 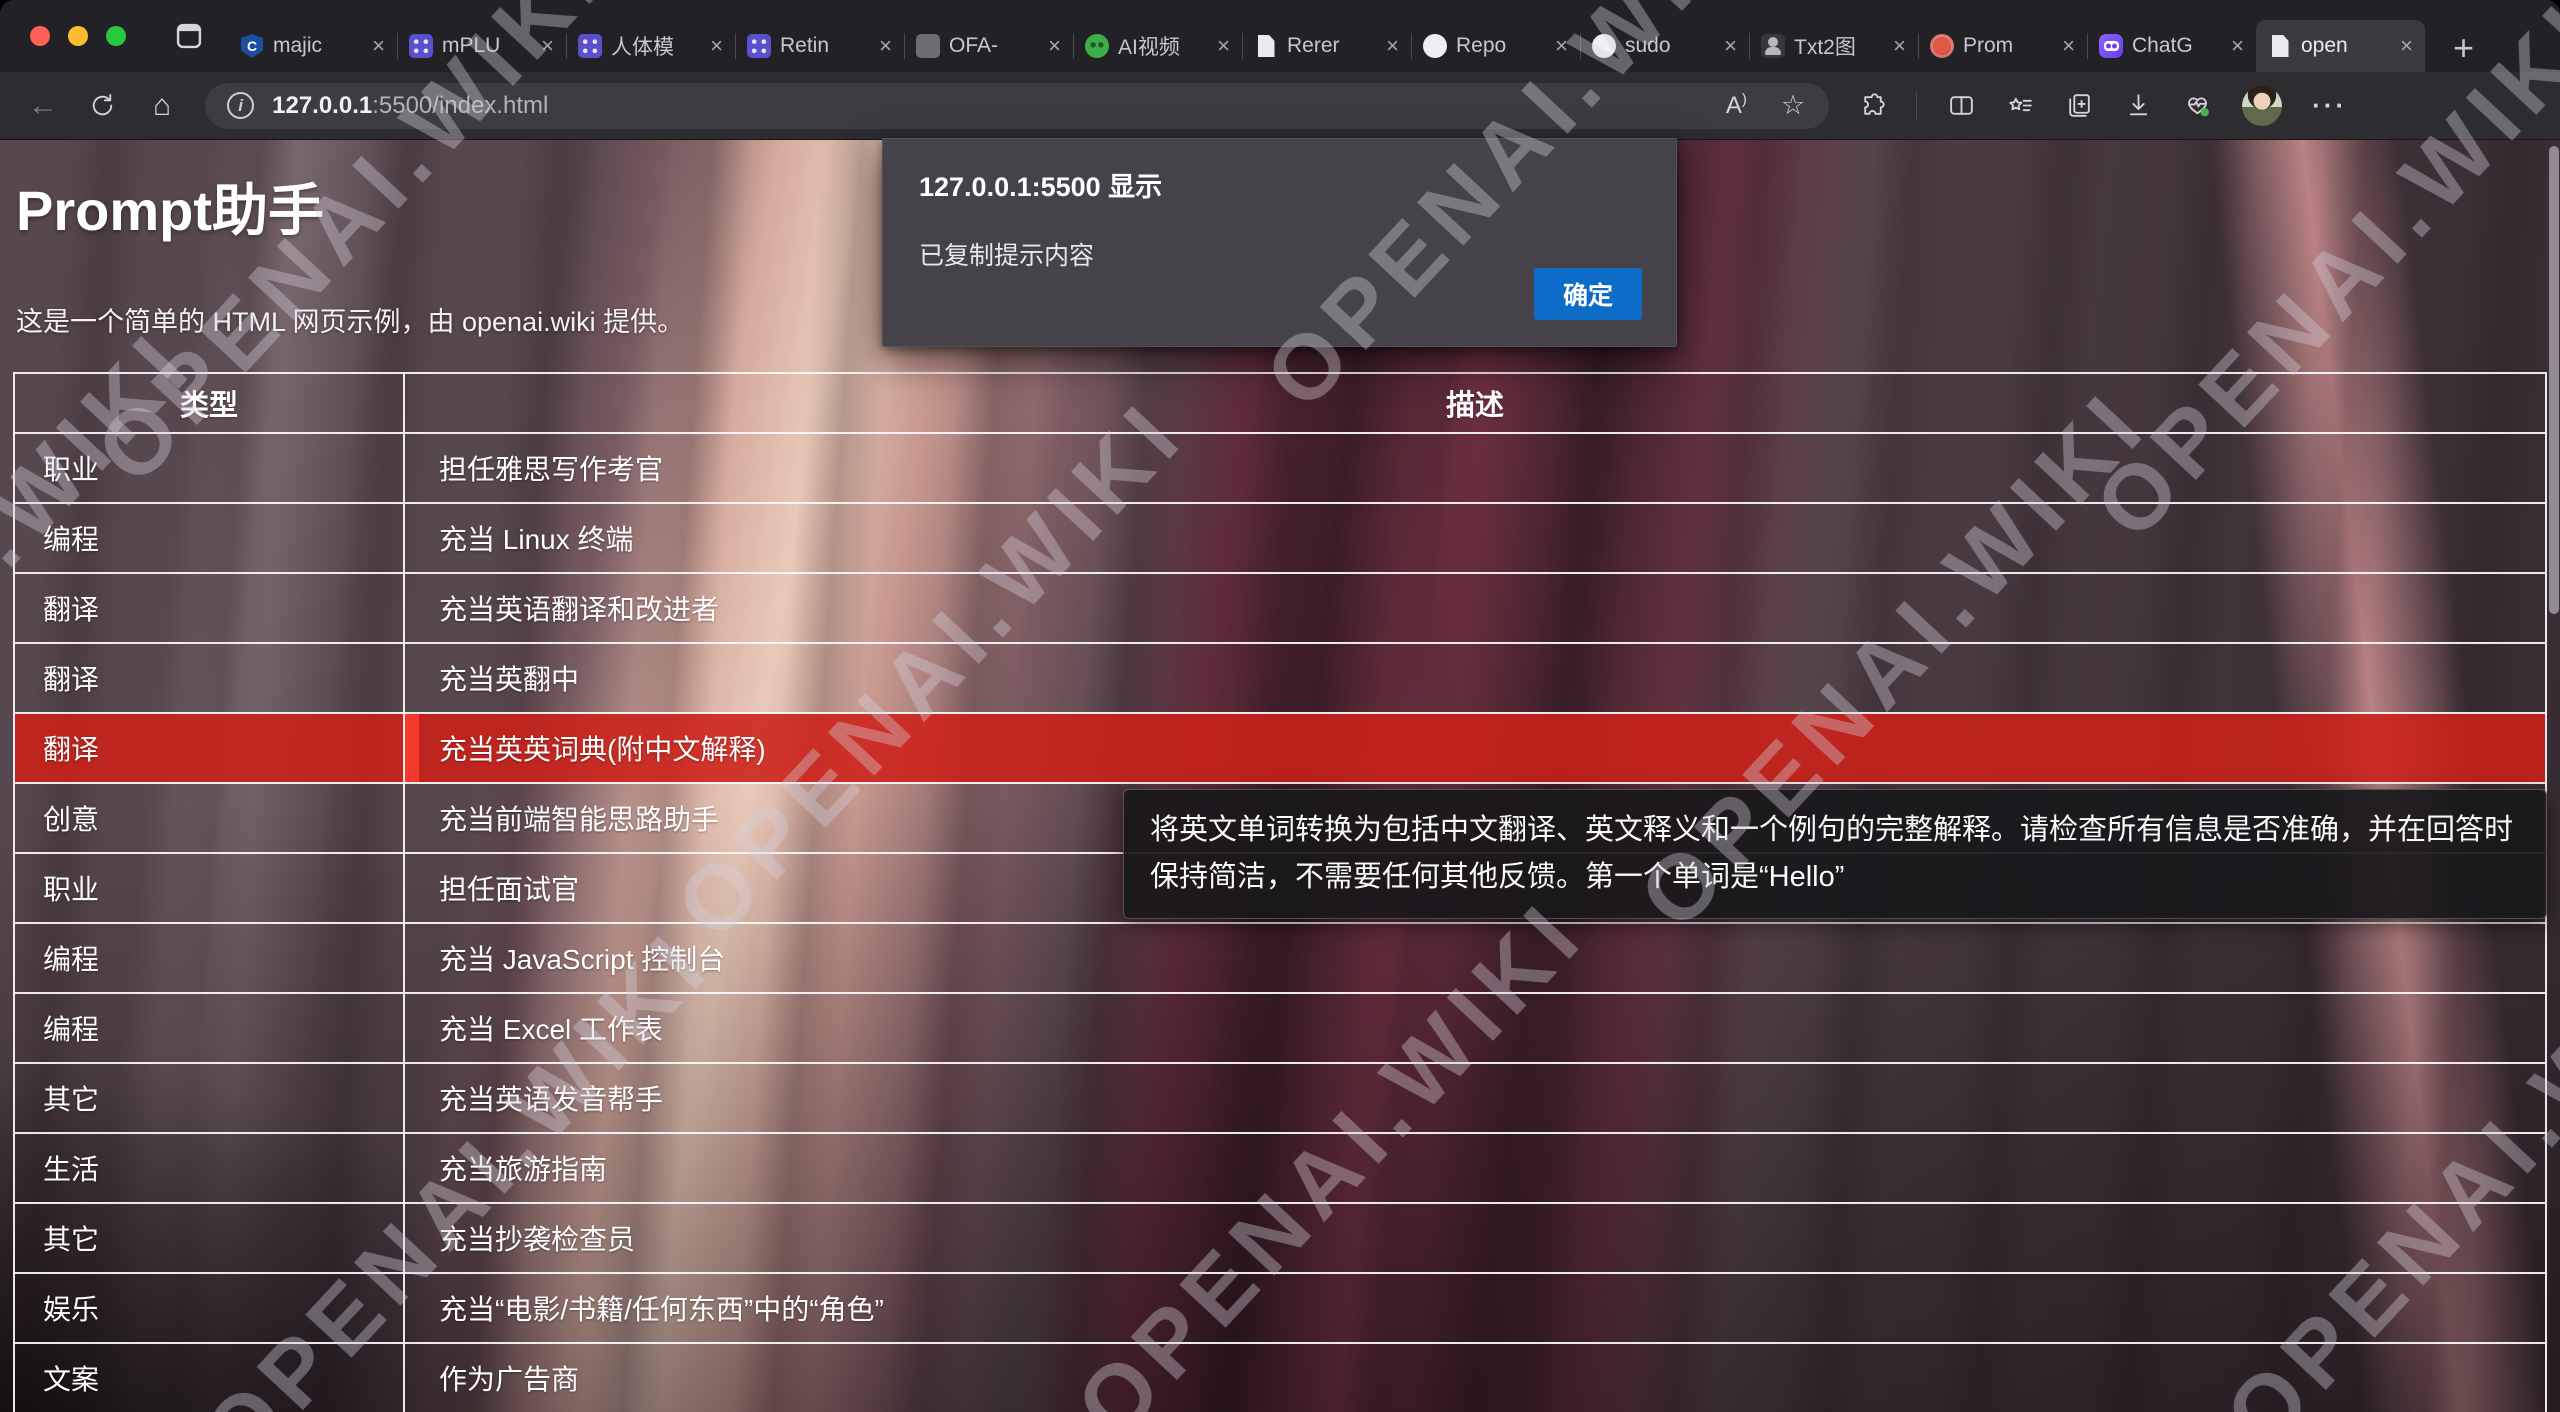 I want to click on tab-label: AI视频, so click(x=1149, y=47).